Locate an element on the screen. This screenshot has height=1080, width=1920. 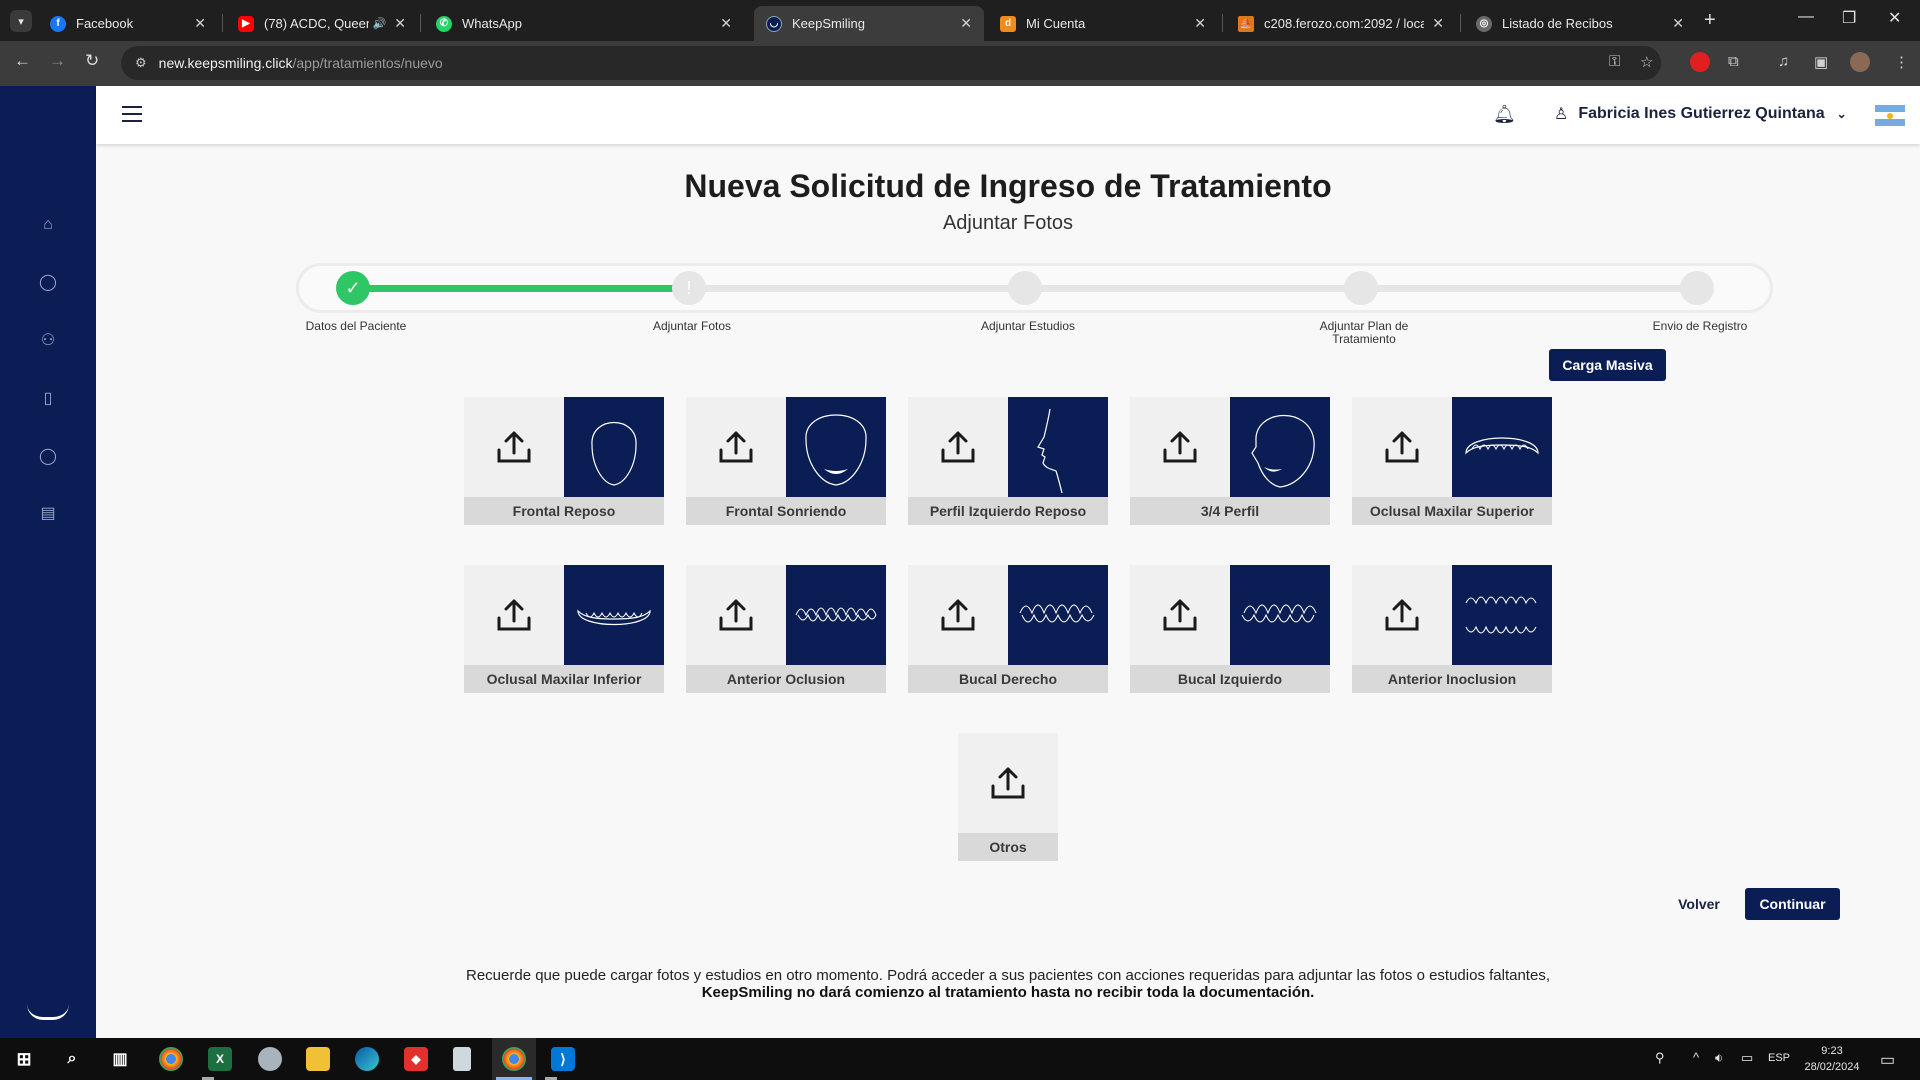
clock: 9:23 28/02/2024 is located at coordinates (1832, 1059).